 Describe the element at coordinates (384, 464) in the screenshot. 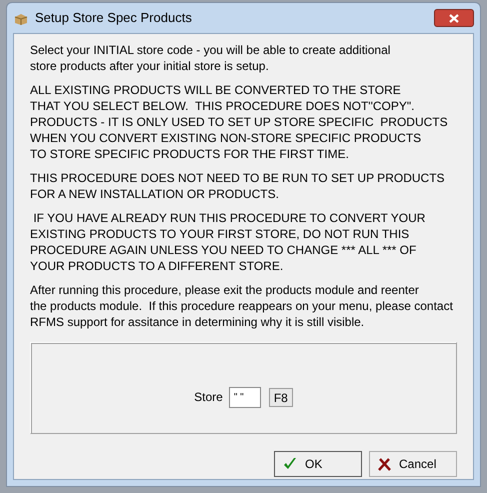

I see `cross-icon` at that location.